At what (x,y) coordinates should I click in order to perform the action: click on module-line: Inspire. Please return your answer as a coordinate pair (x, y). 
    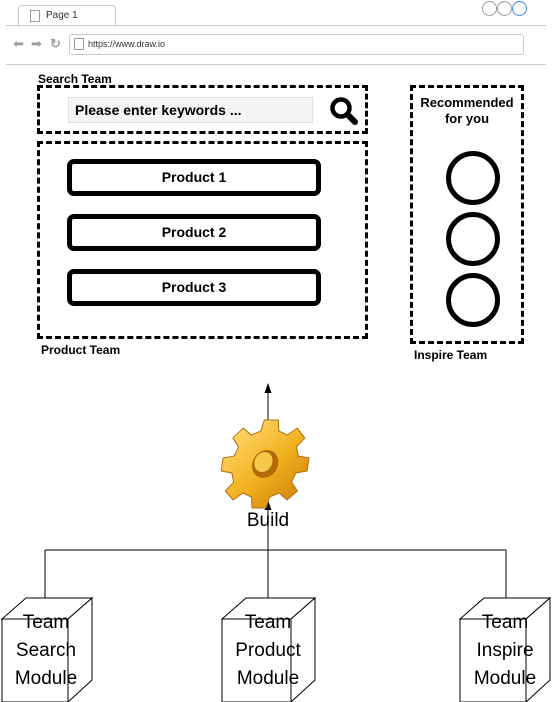
    Looking at the image, I should click on (505, 650).